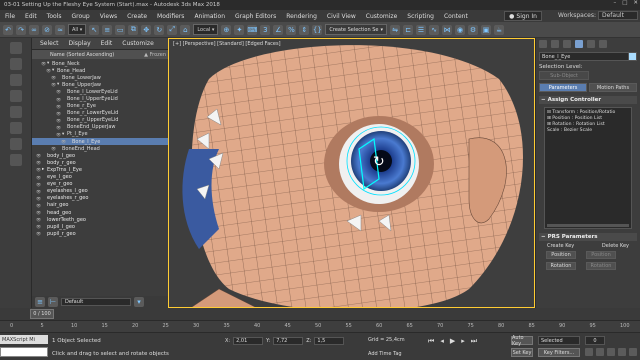 This screenshot has width=640, height=360. Describe the element at coordinates (100, 184) in the screenshot. I see `scene-tree-row: 👁 eye_r_geo` at that location.